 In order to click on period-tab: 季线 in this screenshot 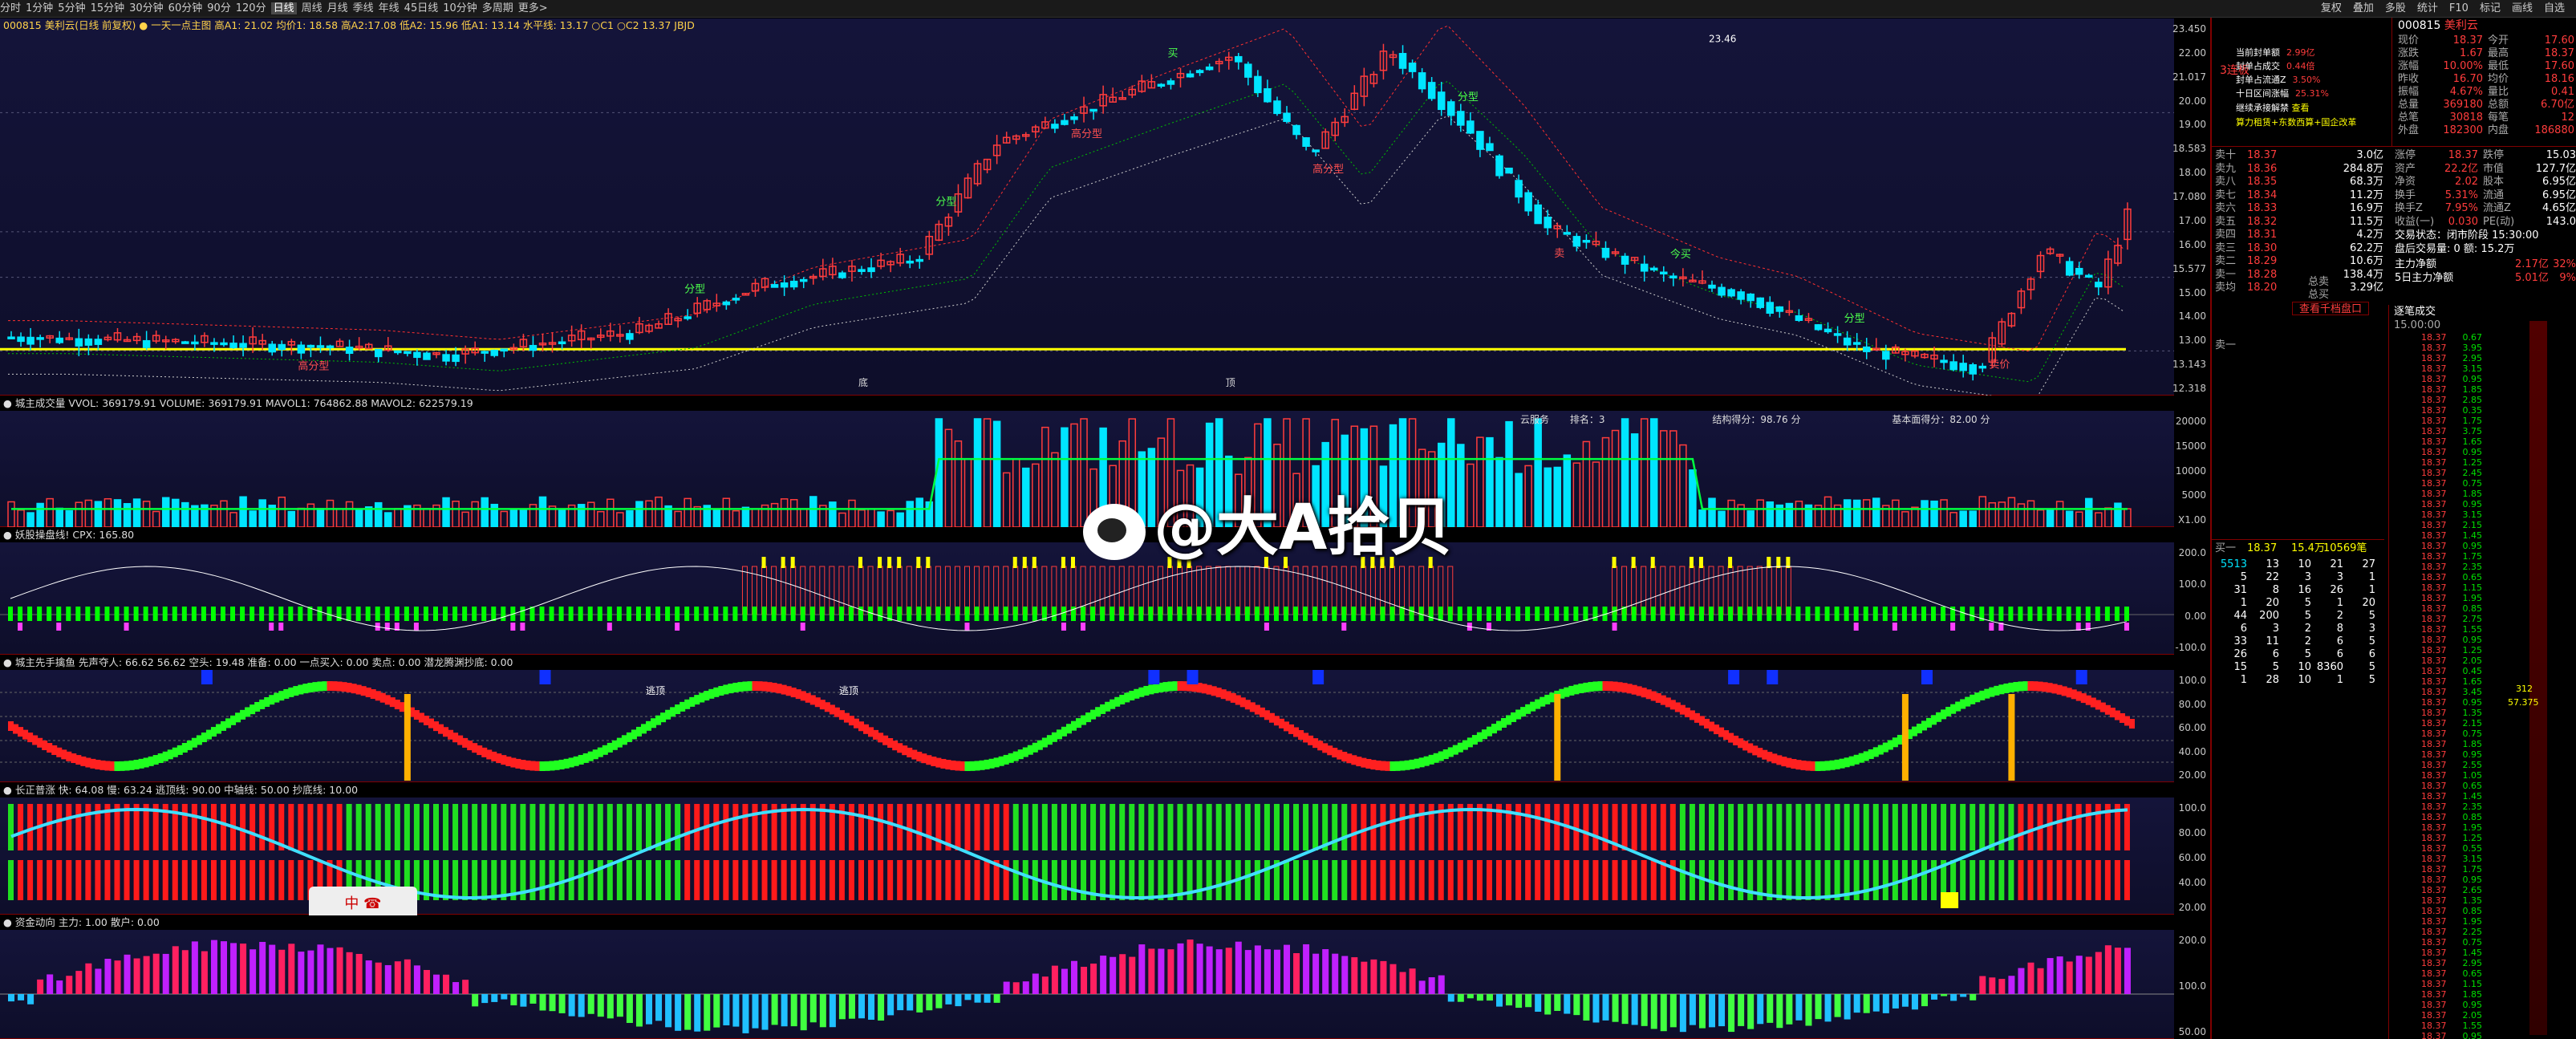, I will do `click(363, 8)`.